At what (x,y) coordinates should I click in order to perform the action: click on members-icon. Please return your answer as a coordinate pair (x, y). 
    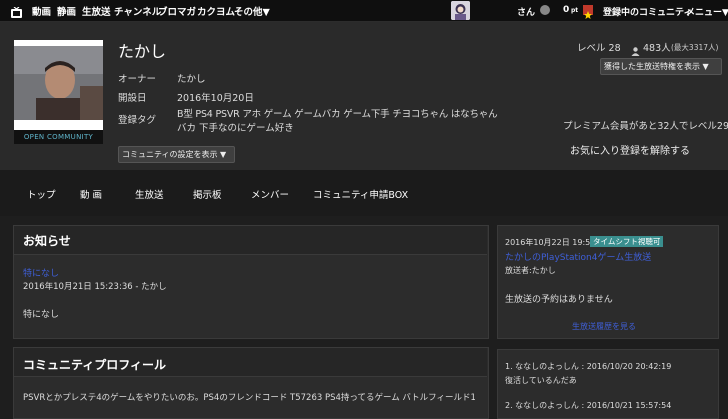
    Looking at the image, I should click on (635, 48).